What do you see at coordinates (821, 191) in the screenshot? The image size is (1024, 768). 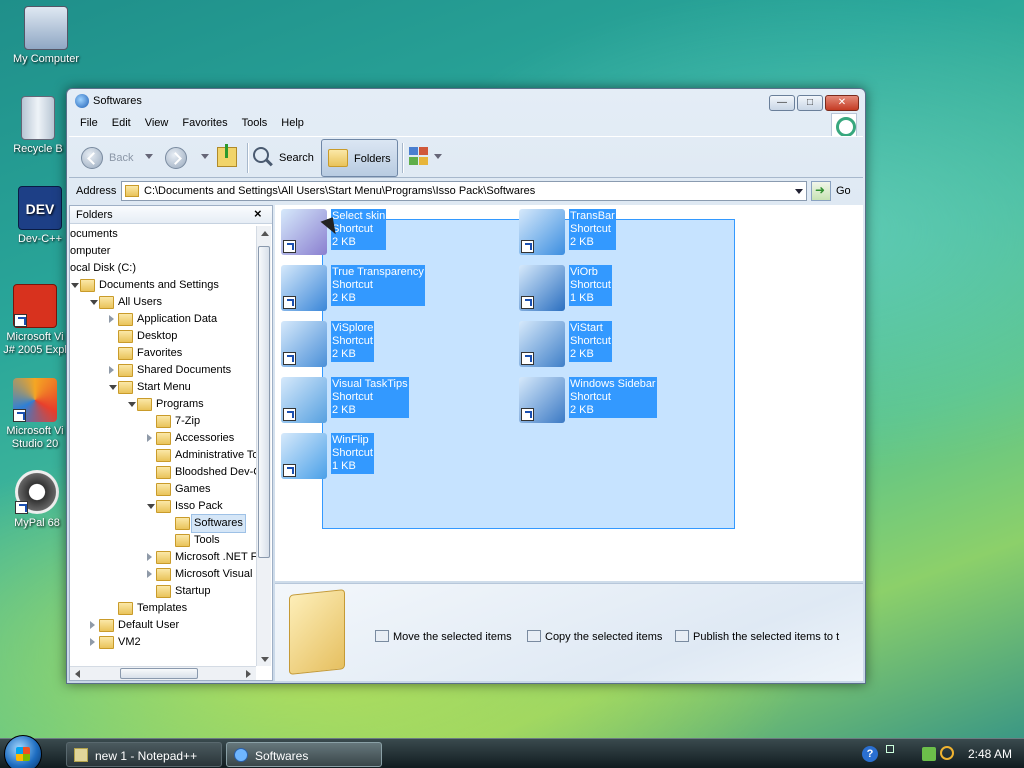 I see `go-button` at bounding box center [821, 191].